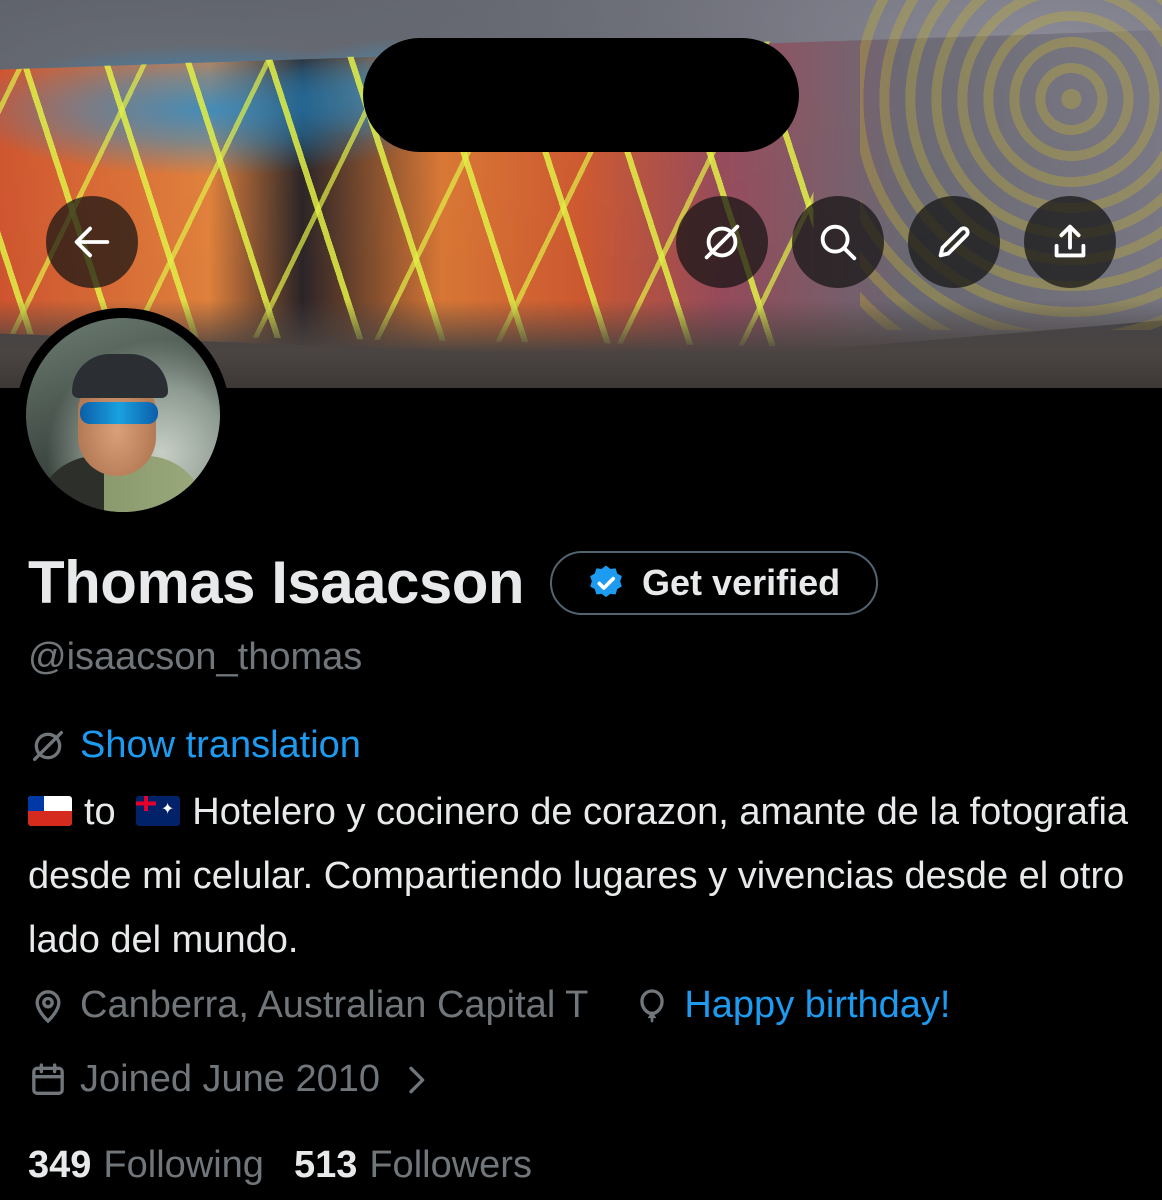 Image resolution: width=1162 pixels, height=1200 pixels. I want to click on arrow-left-icon, so click(92, 242).